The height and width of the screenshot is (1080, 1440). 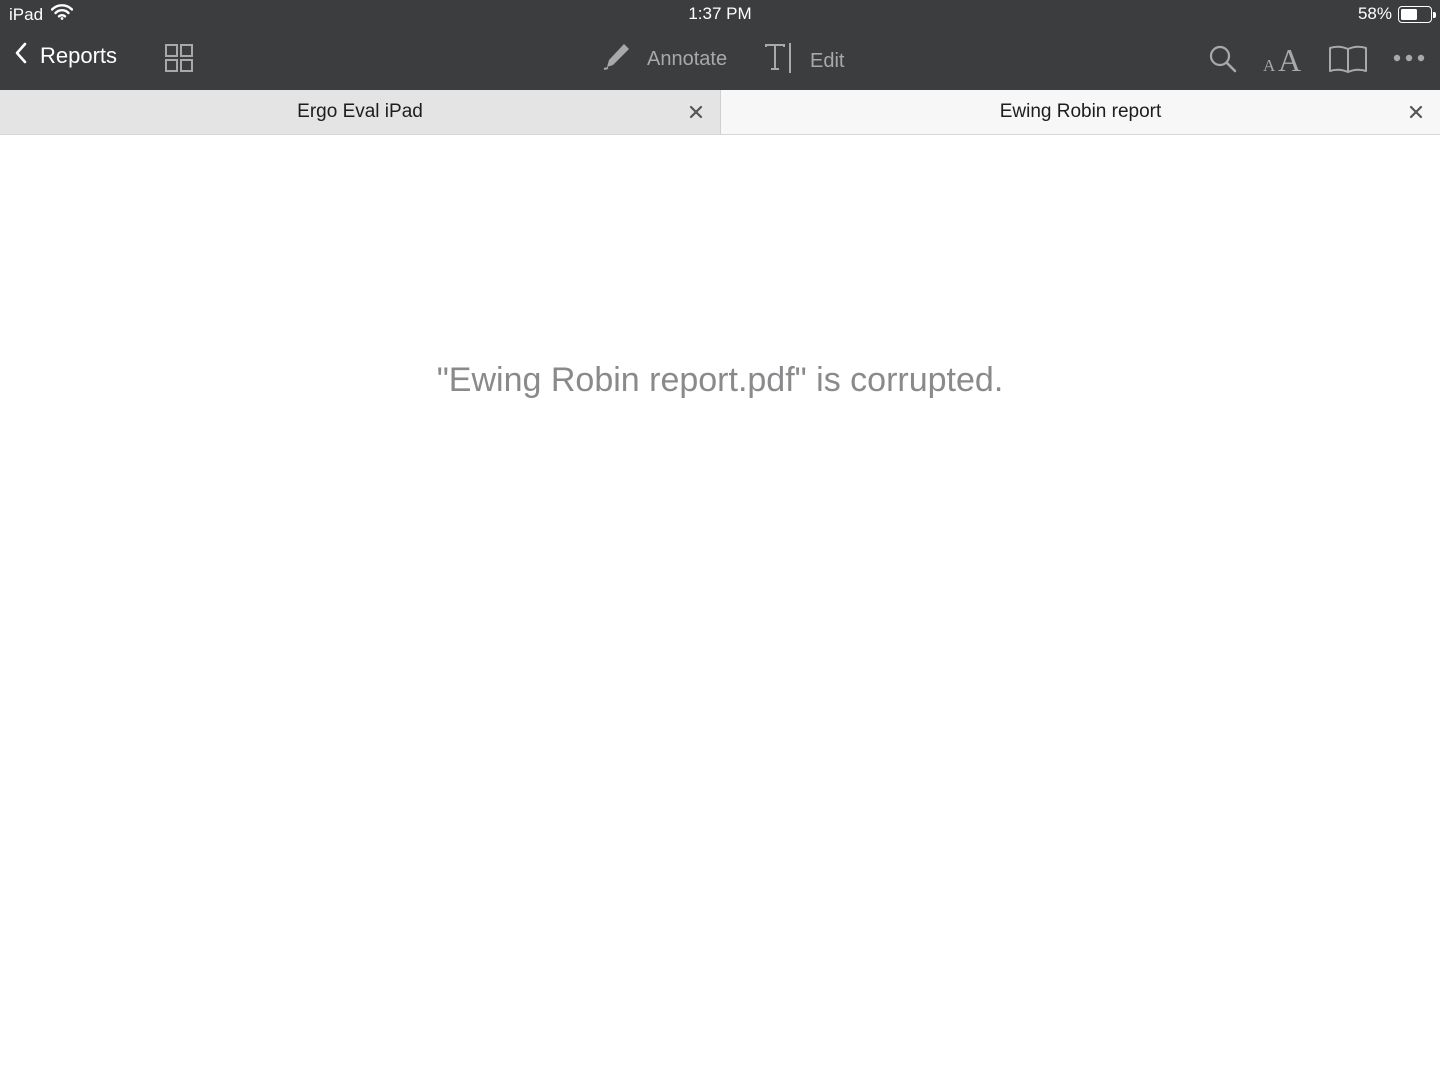 I want to click on annotate-button: Annotate, so click(x=665, y=59).